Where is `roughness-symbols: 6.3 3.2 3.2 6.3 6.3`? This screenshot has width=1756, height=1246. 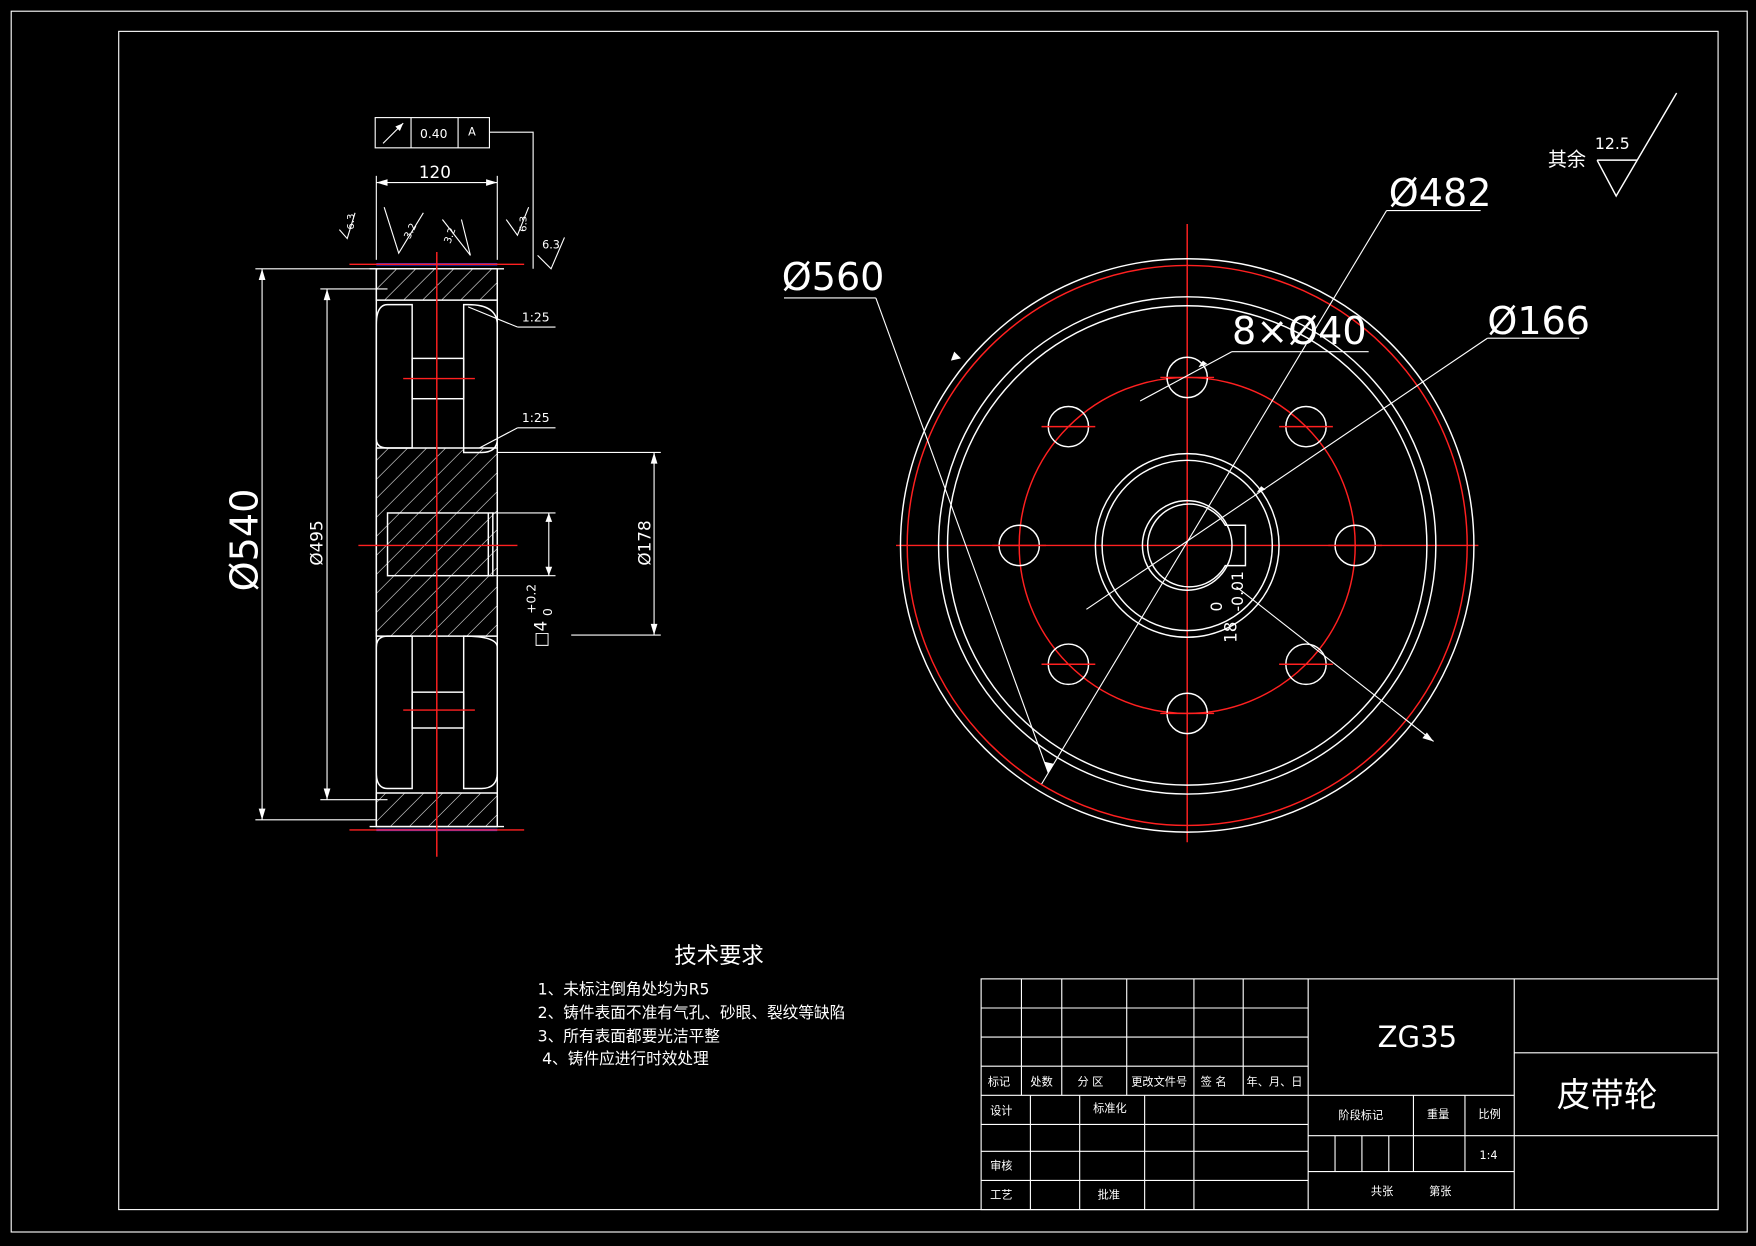
roughness-symbols: 6.3 3.2 3.2 6.3 6.3 is located at coordinates (451, 238).